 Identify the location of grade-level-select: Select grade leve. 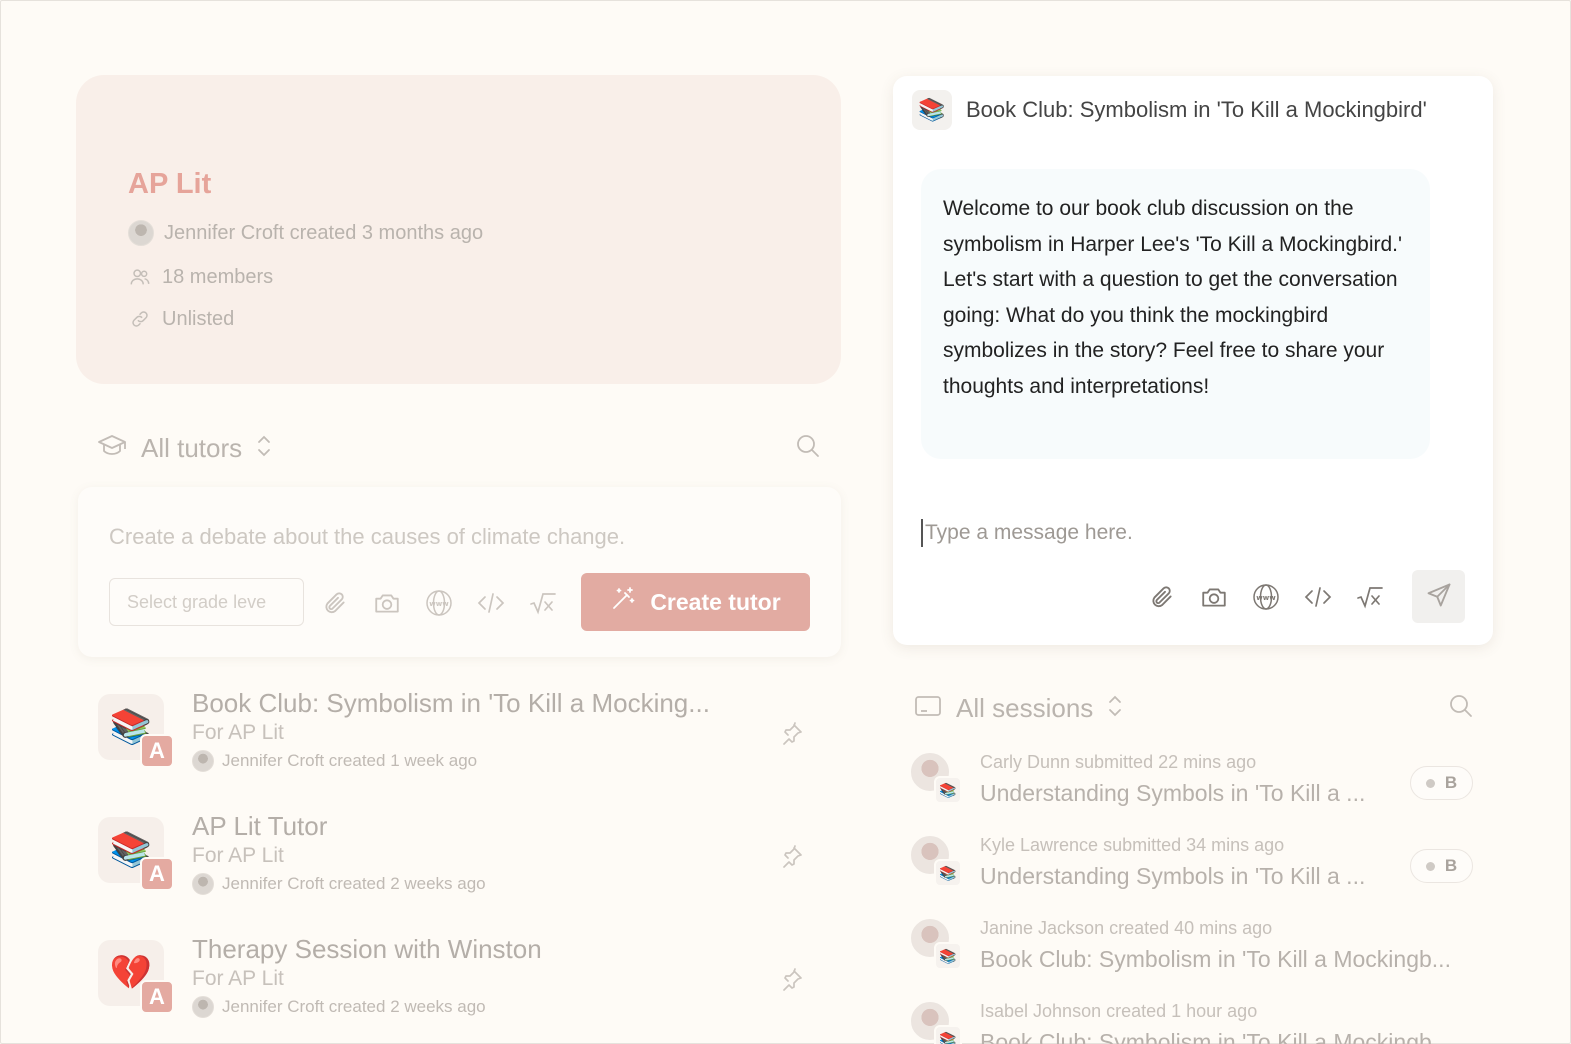
(206, 602).